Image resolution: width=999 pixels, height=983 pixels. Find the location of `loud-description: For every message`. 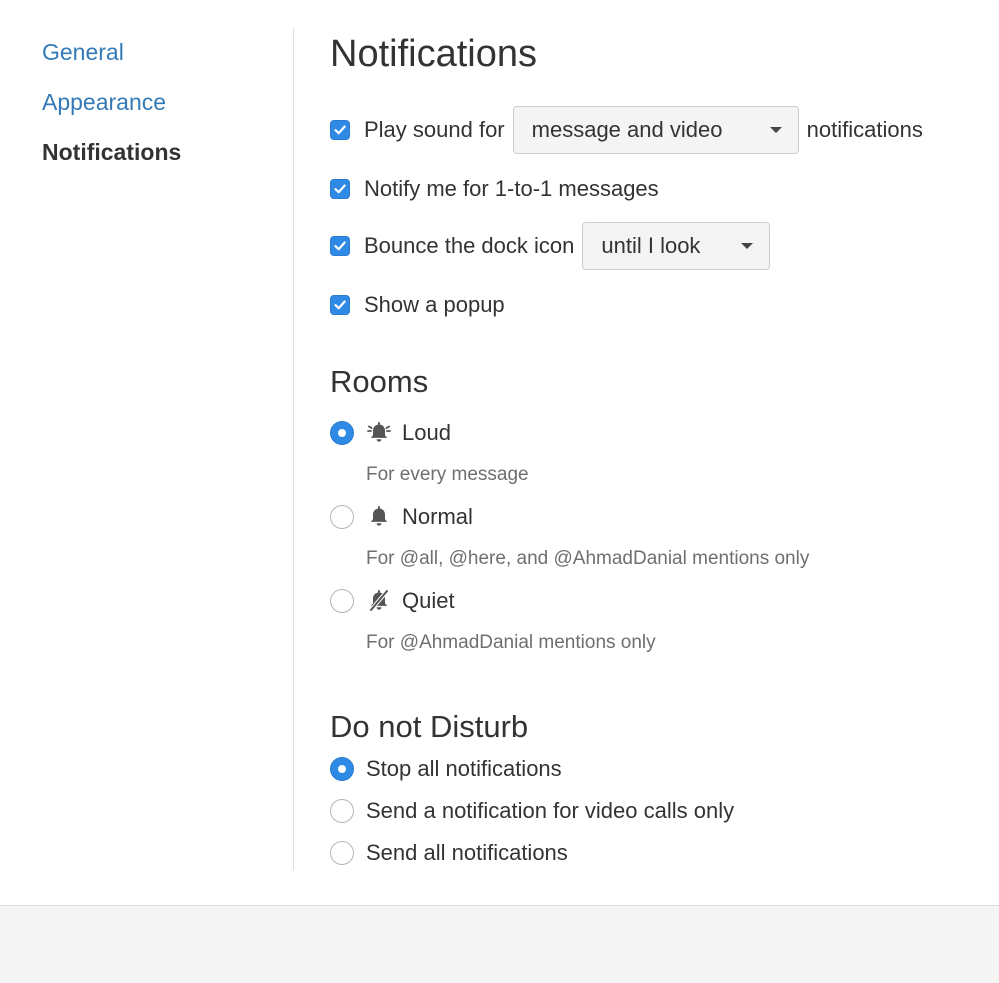

loud-description: For every message is located at coordinates (447, 474).